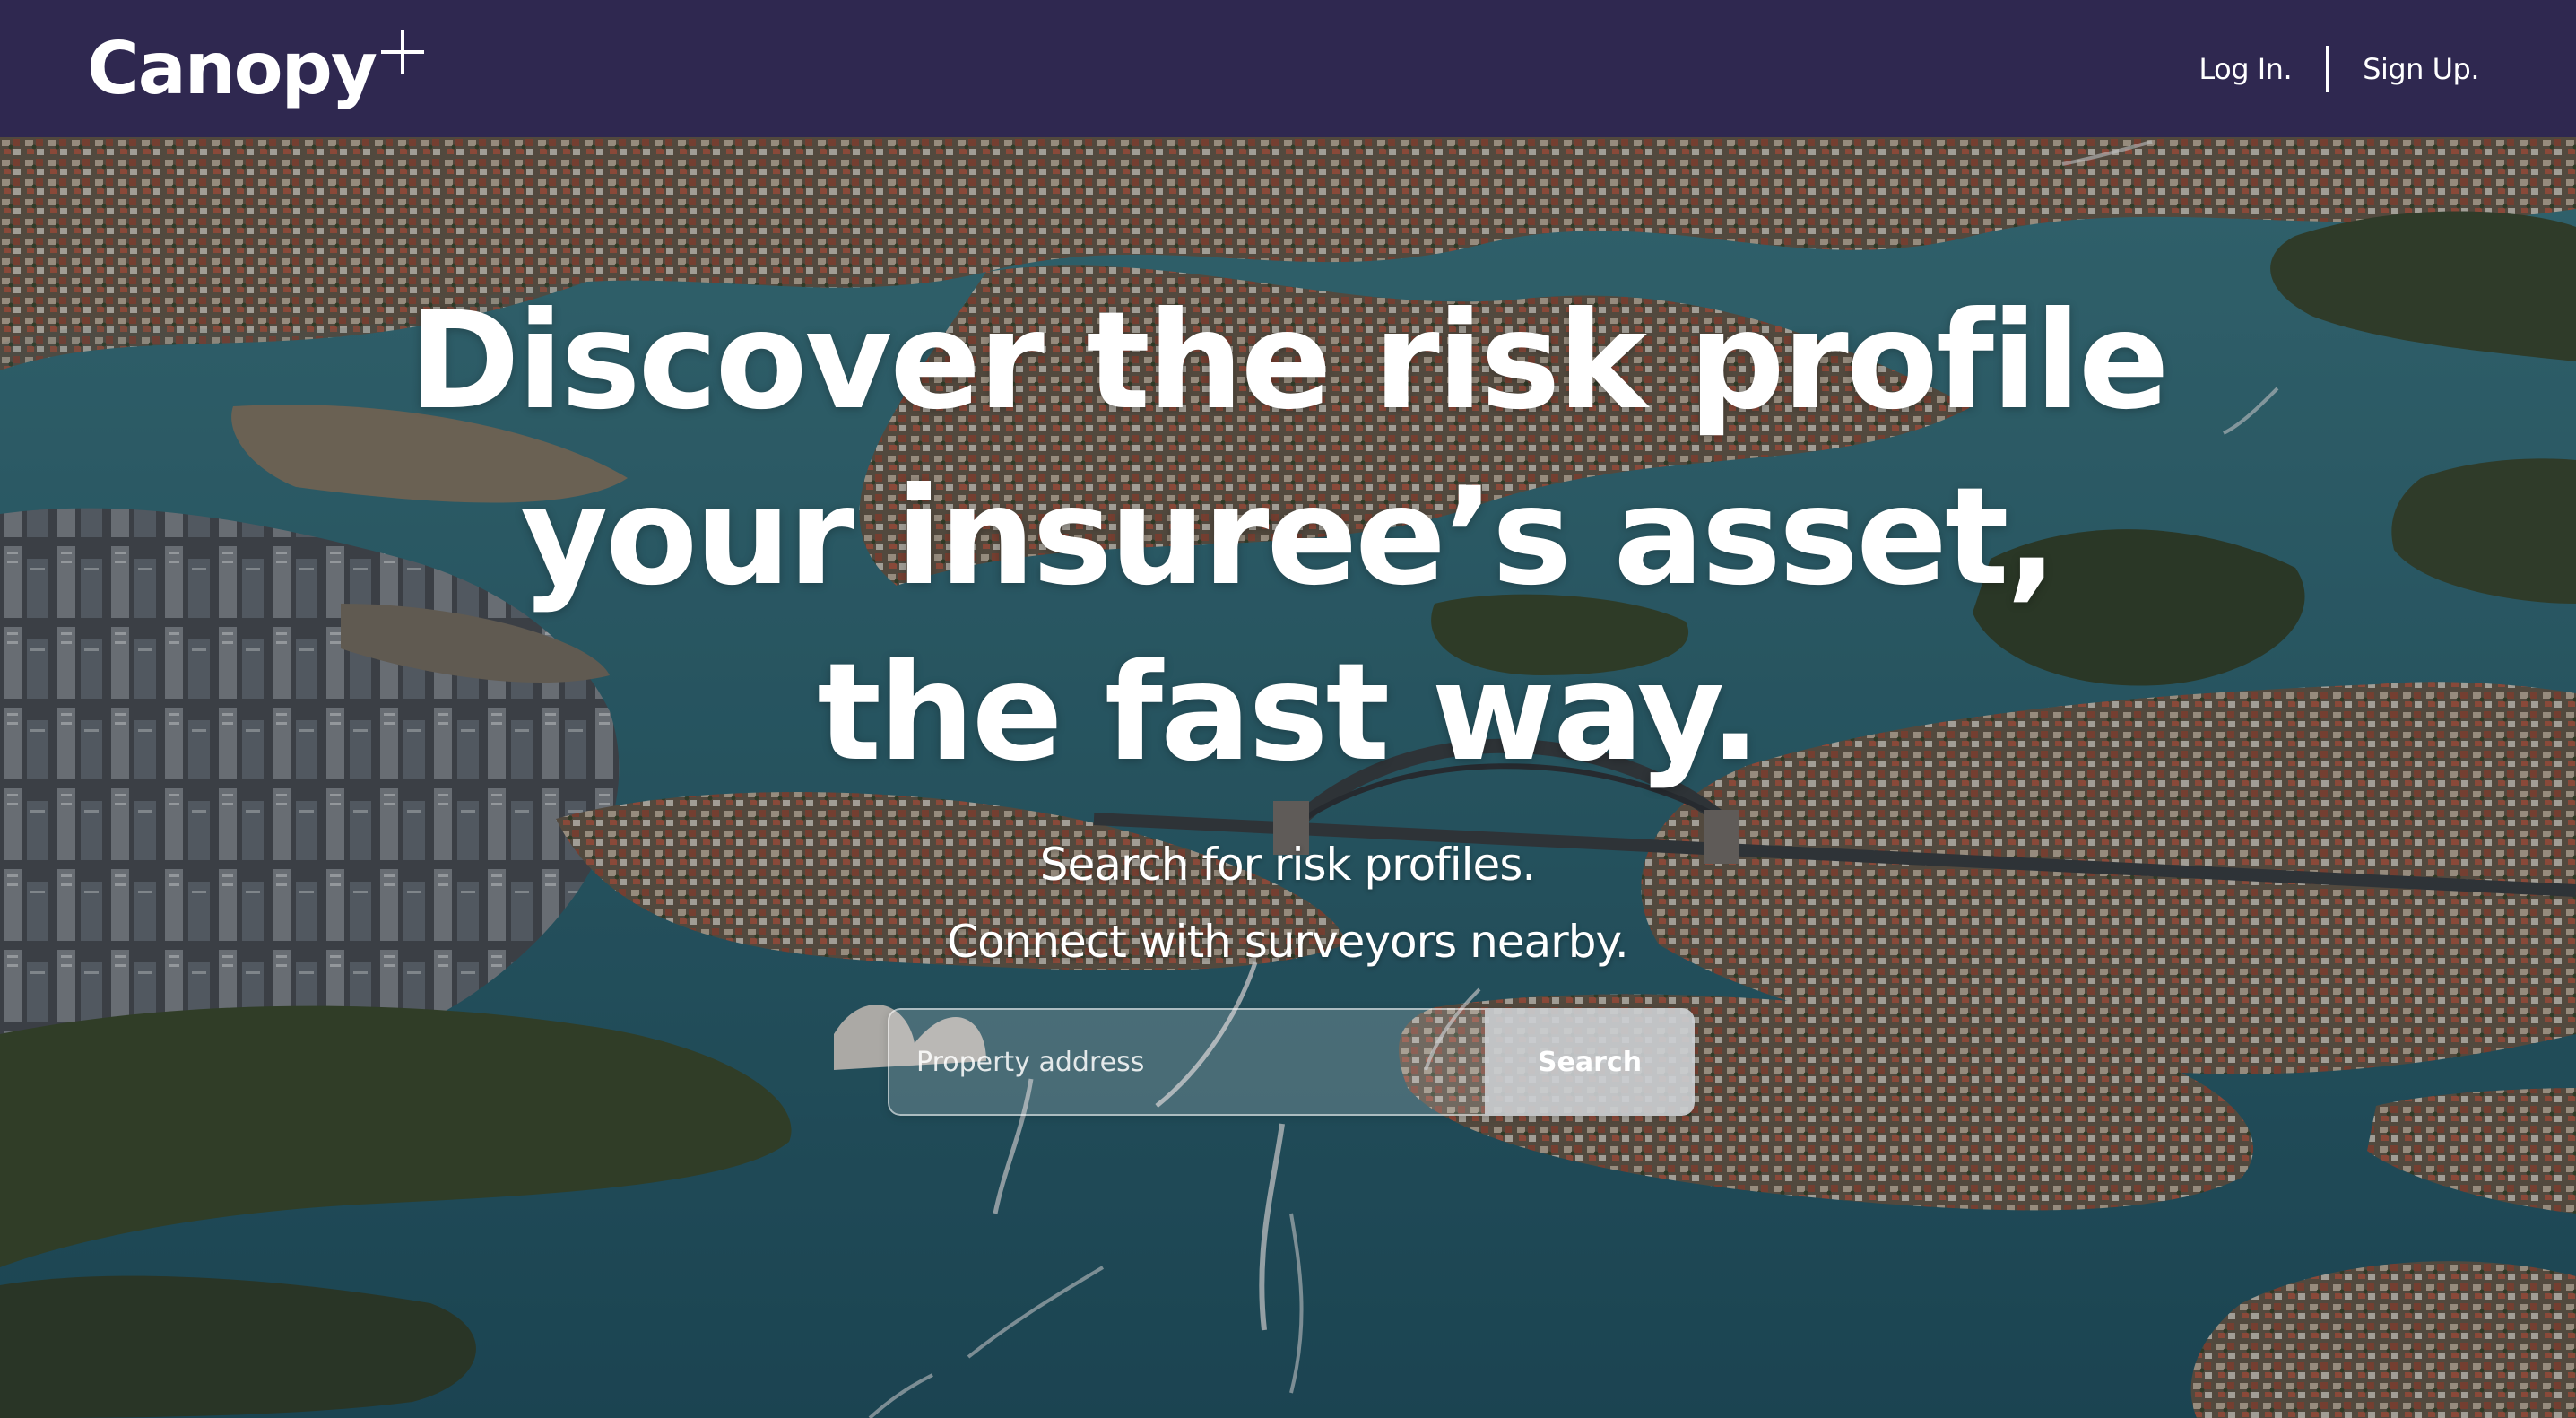  What do you see at coordinates (1288, 68) in the screenshot?
I see `top-navbar: Canopy Log In. Sign Up.` at bounding box center [1288, 68].